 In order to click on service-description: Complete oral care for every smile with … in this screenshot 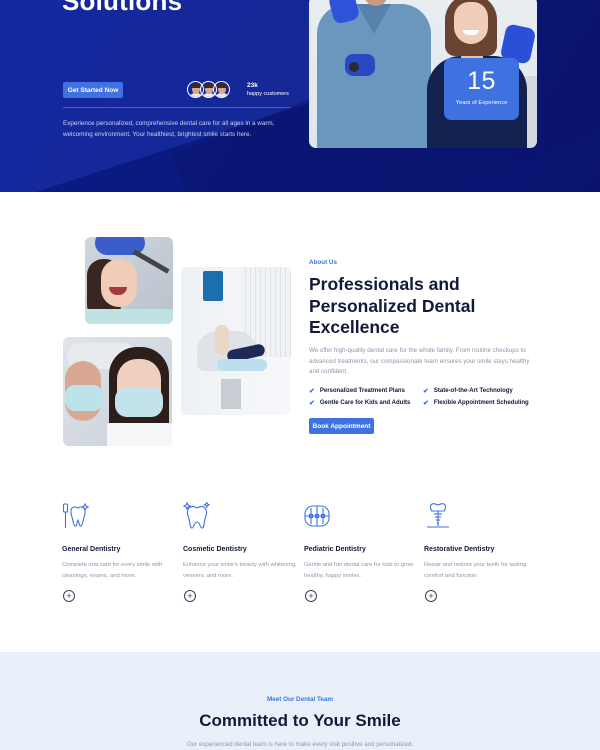, I will do `click(112, 570)`.